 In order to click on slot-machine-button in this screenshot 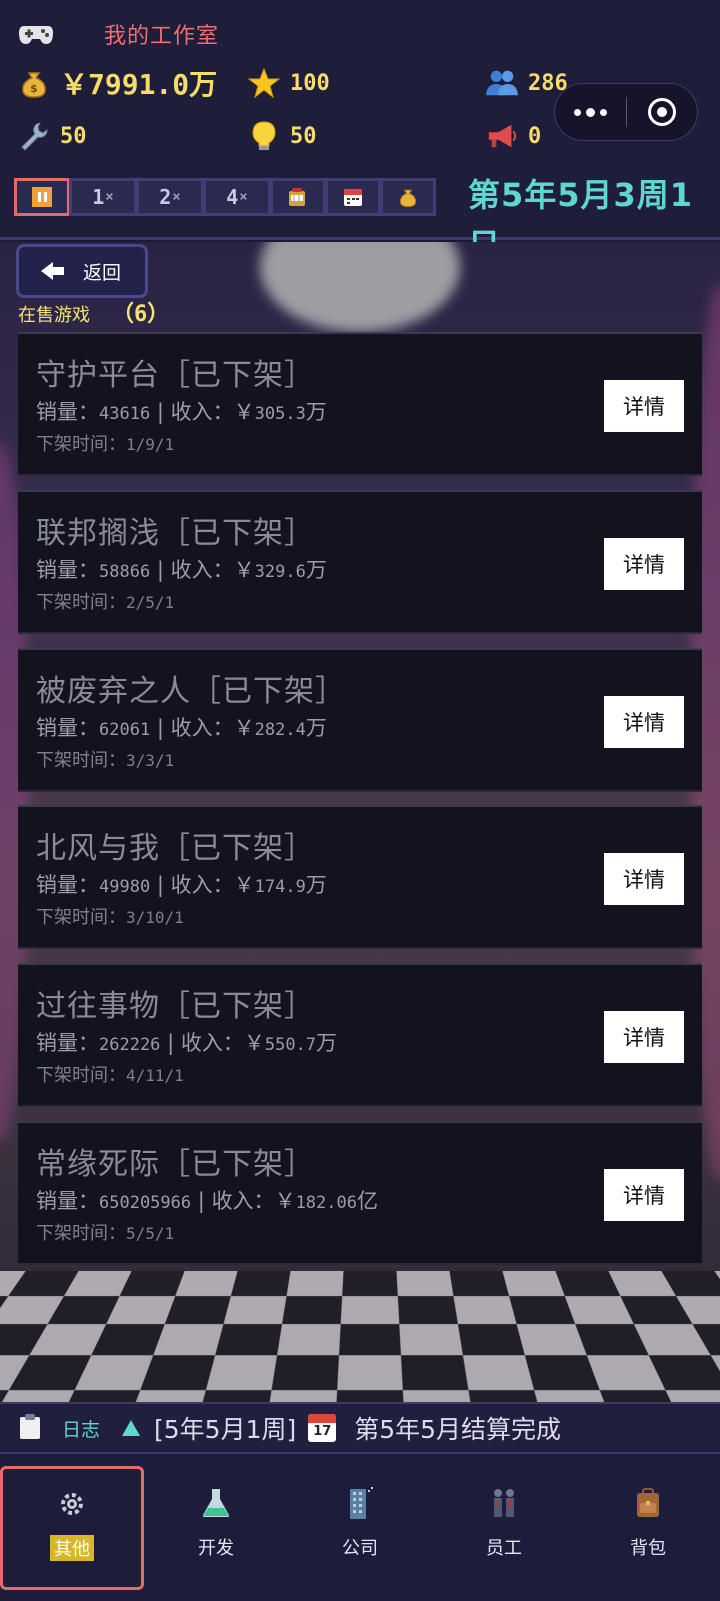, I will do `click(298, 197)`.